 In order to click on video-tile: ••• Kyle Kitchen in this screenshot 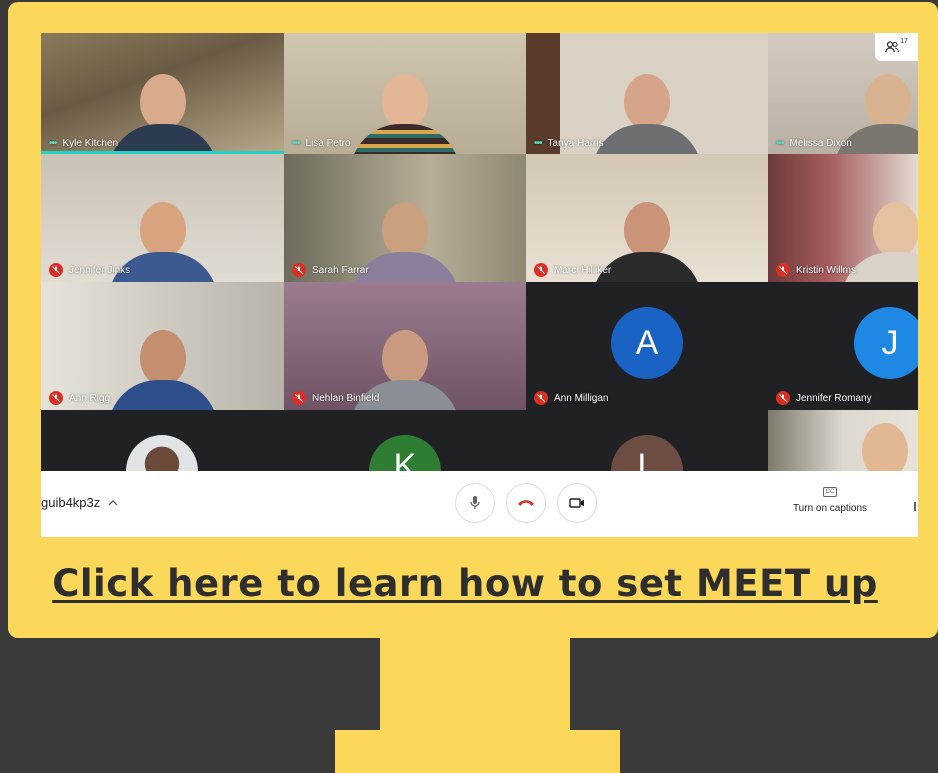, I will do `click(162, 93)`.